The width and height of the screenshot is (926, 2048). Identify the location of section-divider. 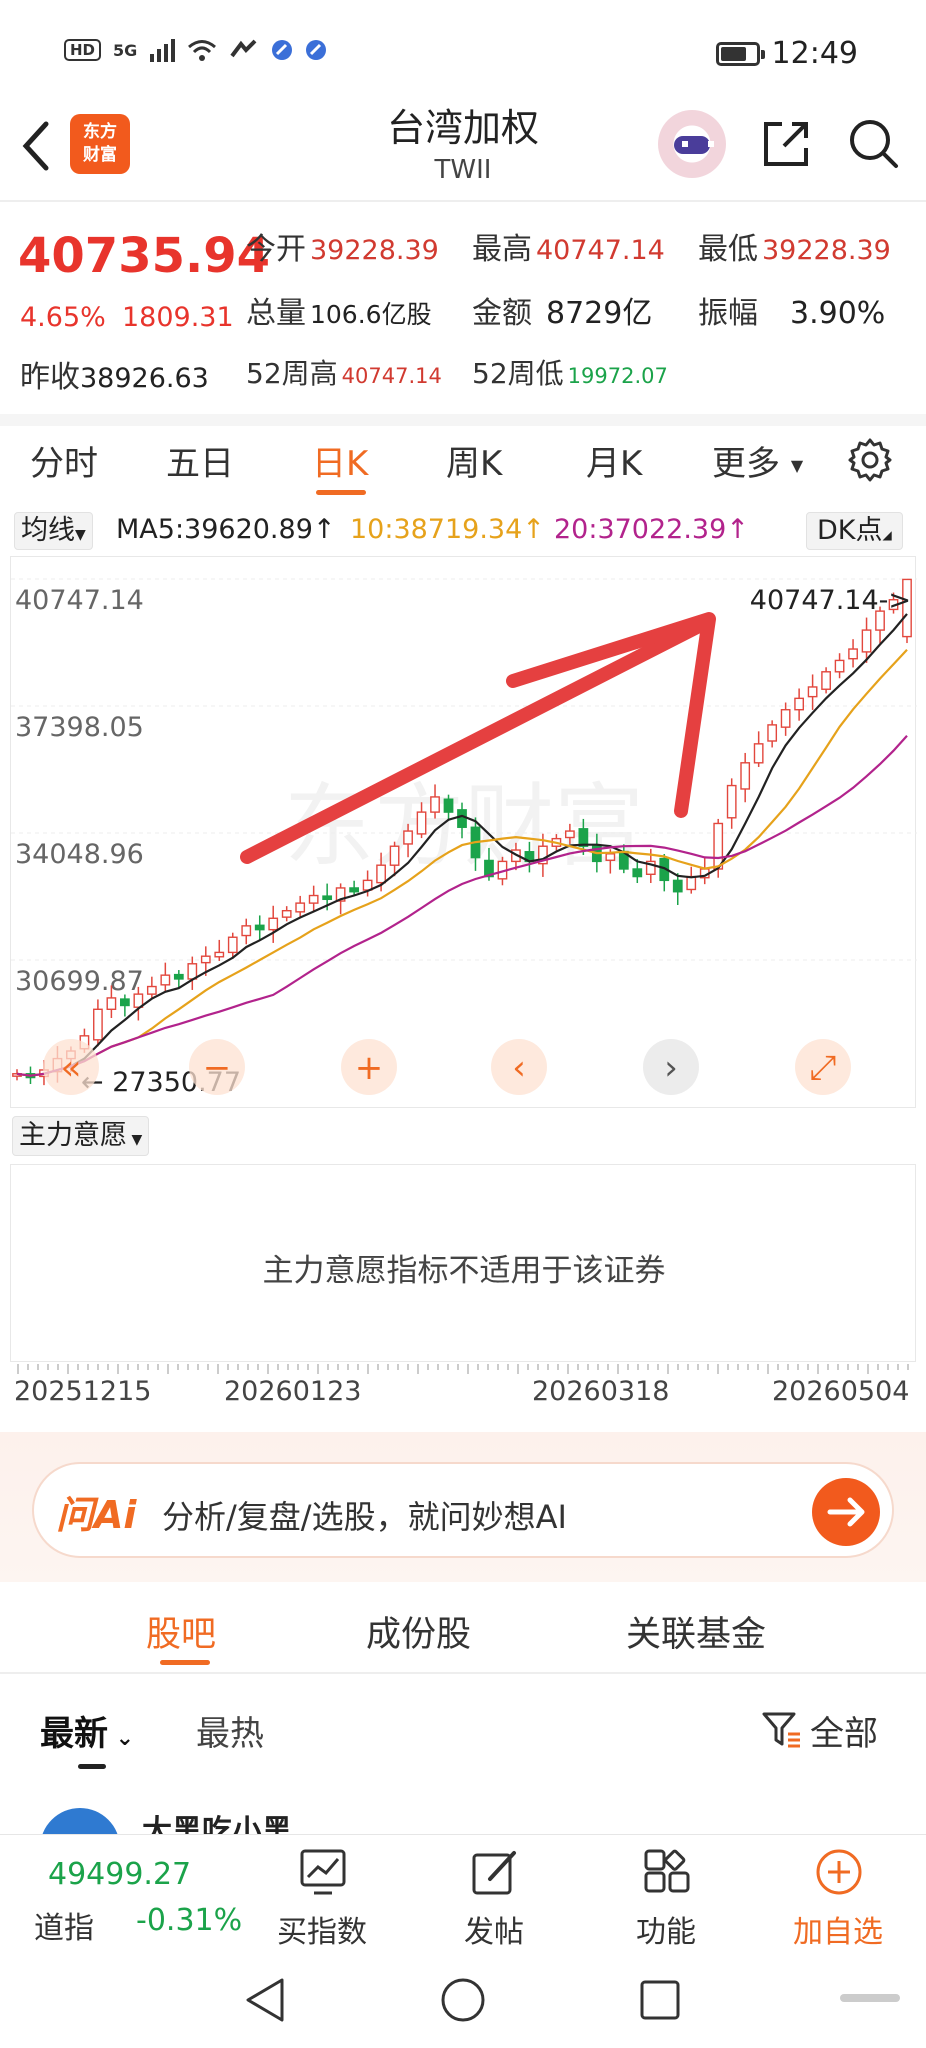
(463, 1673).